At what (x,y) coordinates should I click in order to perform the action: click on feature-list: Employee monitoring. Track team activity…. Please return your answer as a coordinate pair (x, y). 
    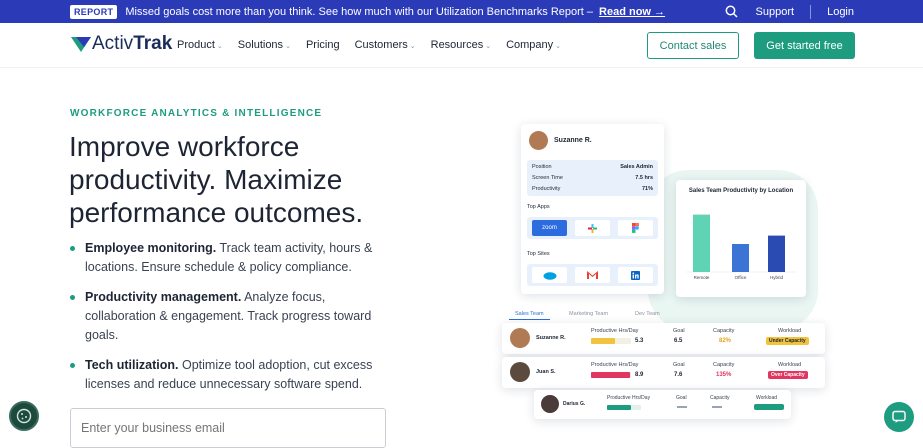
    Looking at the image, I should click on (230, 322).